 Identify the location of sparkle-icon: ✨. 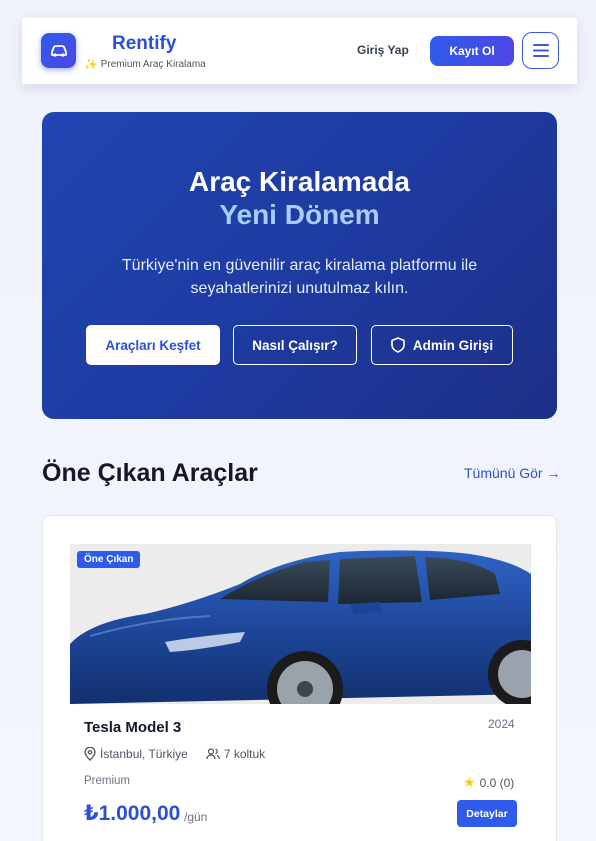
(91, 65).